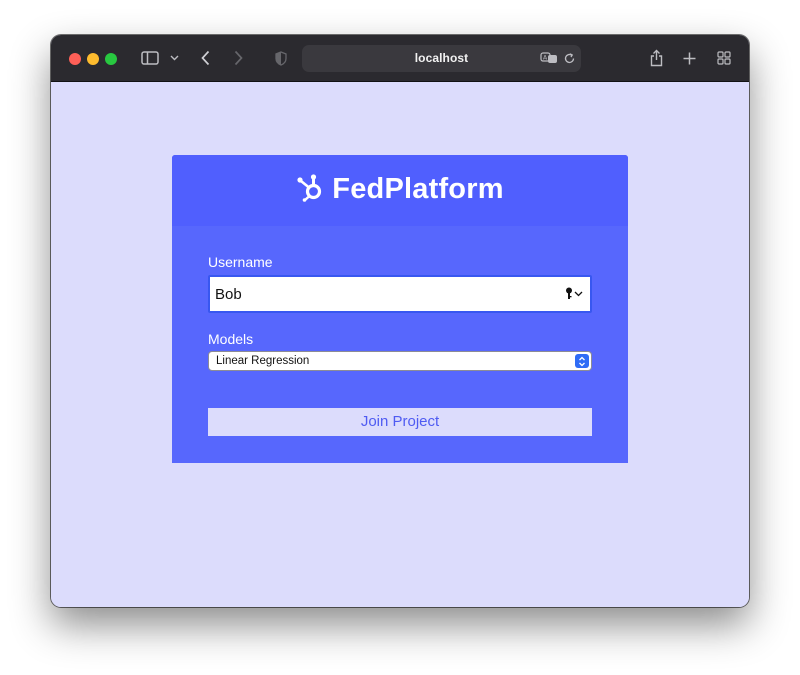 This screenshot has height=675, width=800. What do you see at coordinates (111, 59) in the screenshot?
I see `zoom-window-button` at bounding box center [111, 59].